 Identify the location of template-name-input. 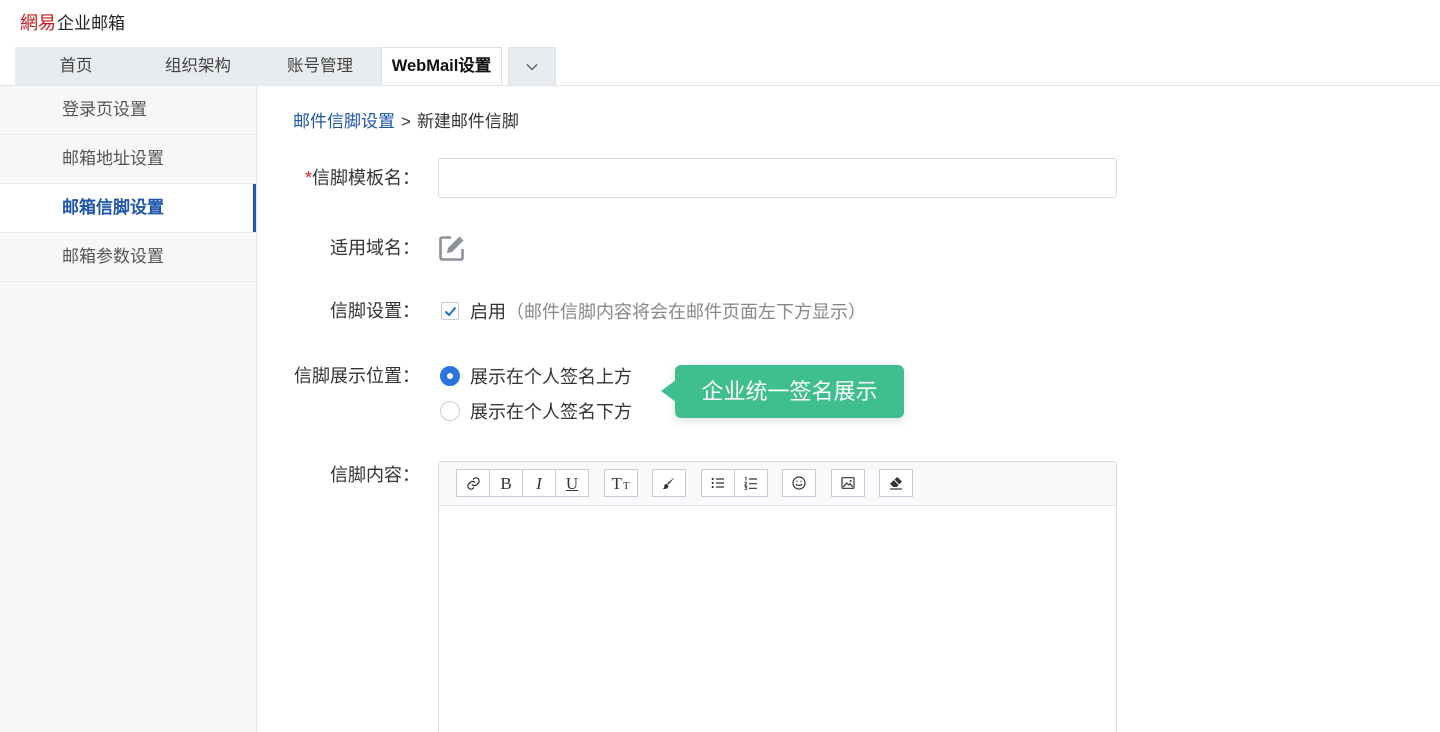
(777, 178).